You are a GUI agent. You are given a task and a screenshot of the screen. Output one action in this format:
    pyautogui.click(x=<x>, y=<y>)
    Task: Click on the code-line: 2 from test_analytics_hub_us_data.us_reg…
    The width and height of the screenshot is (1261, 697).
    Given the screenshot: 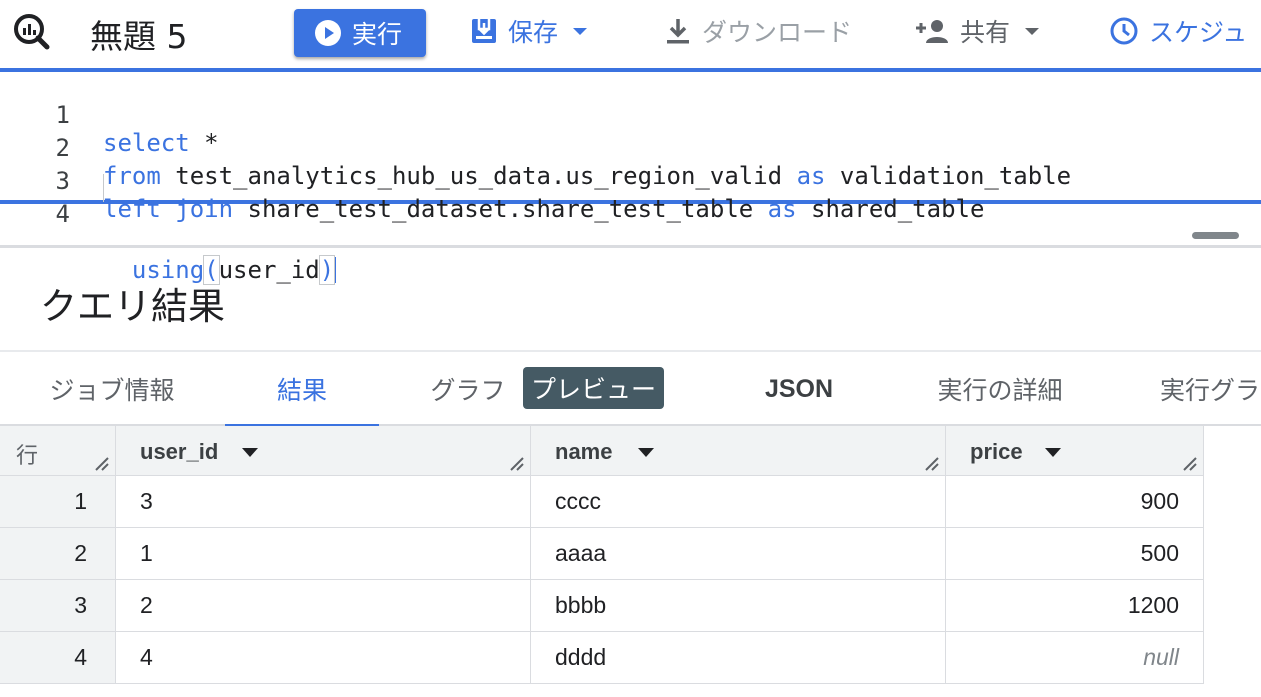 What is the action you would take?
    pyautogui.click(x=630, y=148)
    